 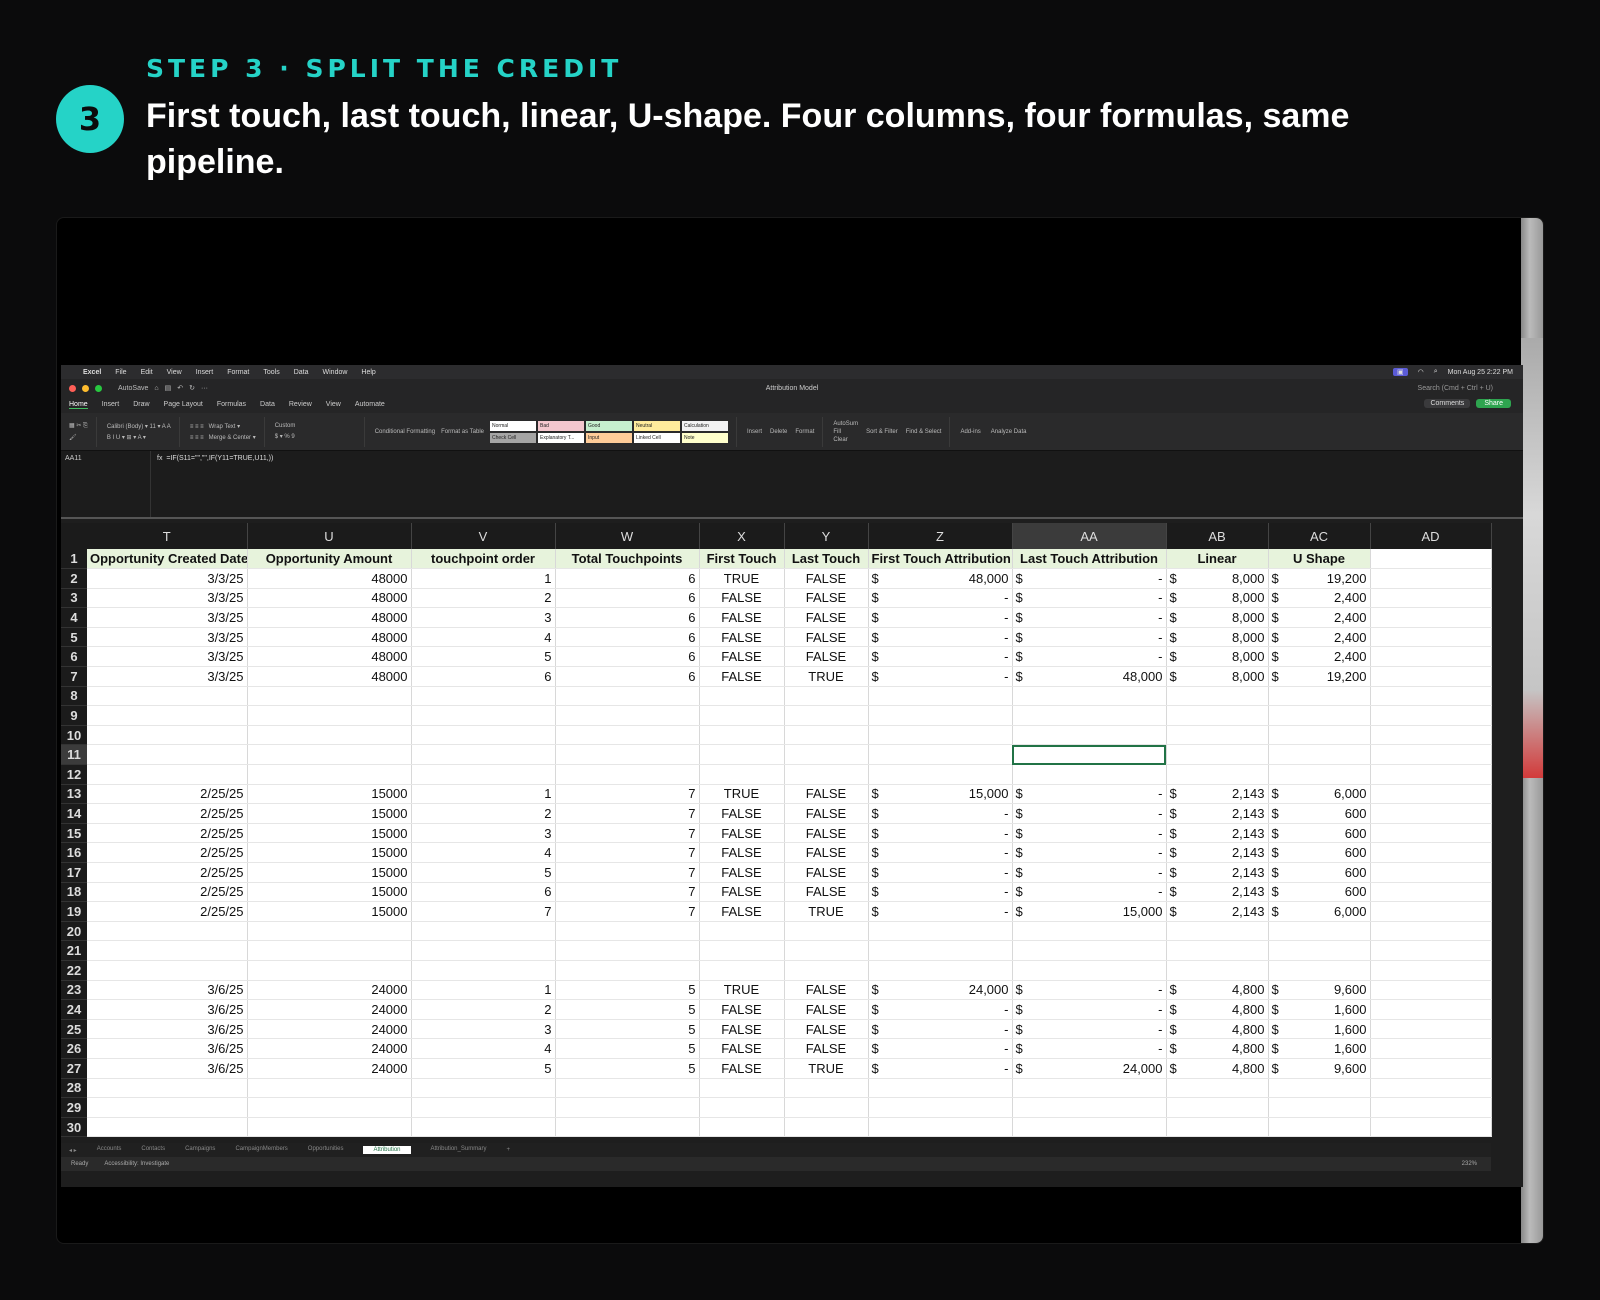 What do you see at coordinates (85, 388) in the screenshot?
I see `minimize-window-button` at bounding box center [85, 388].